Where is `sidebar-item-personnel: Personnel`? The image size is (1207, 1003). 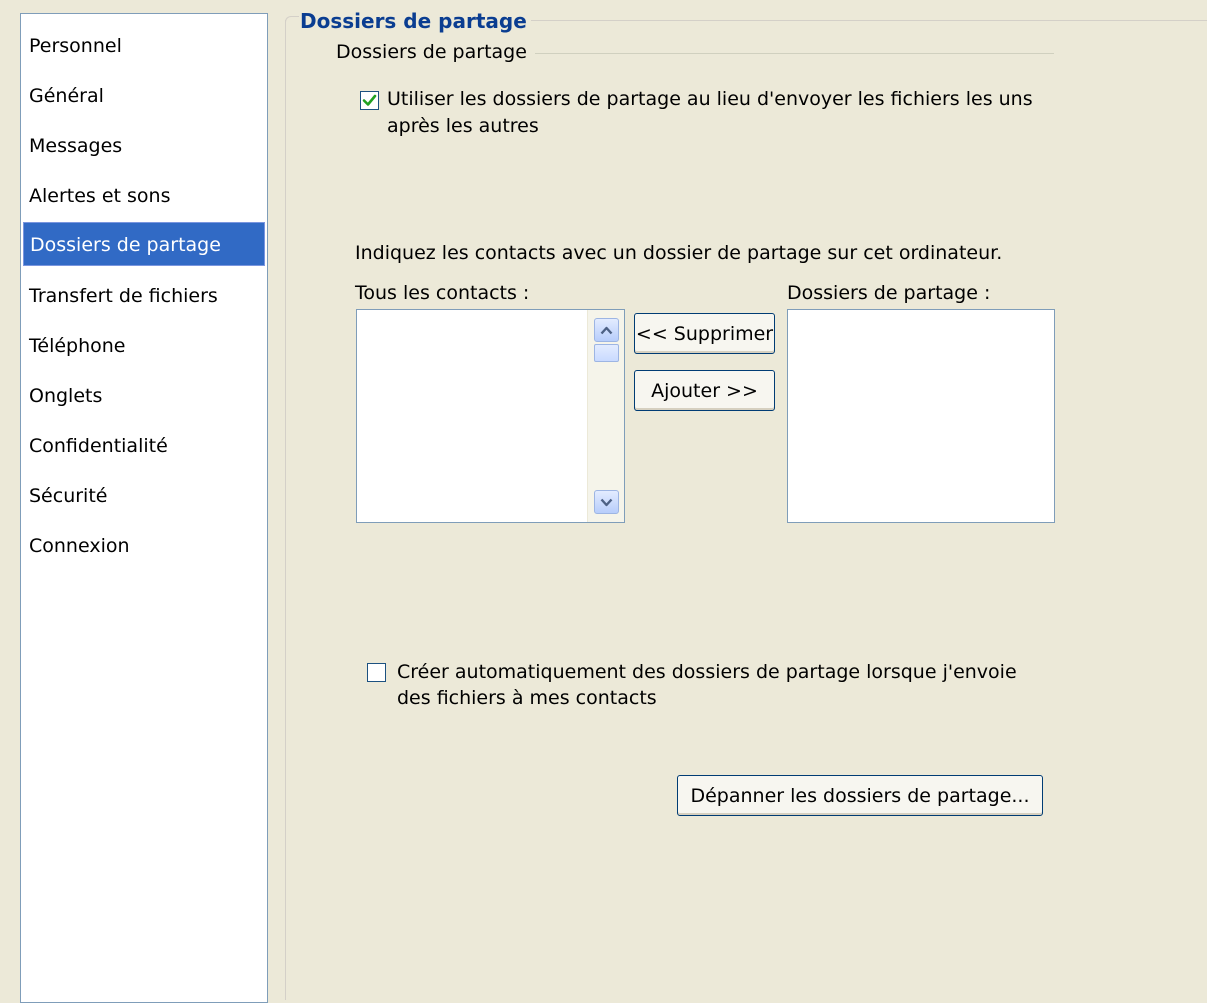
sidebar-item-personnel: Personnel is located at coordinates (144, 46).